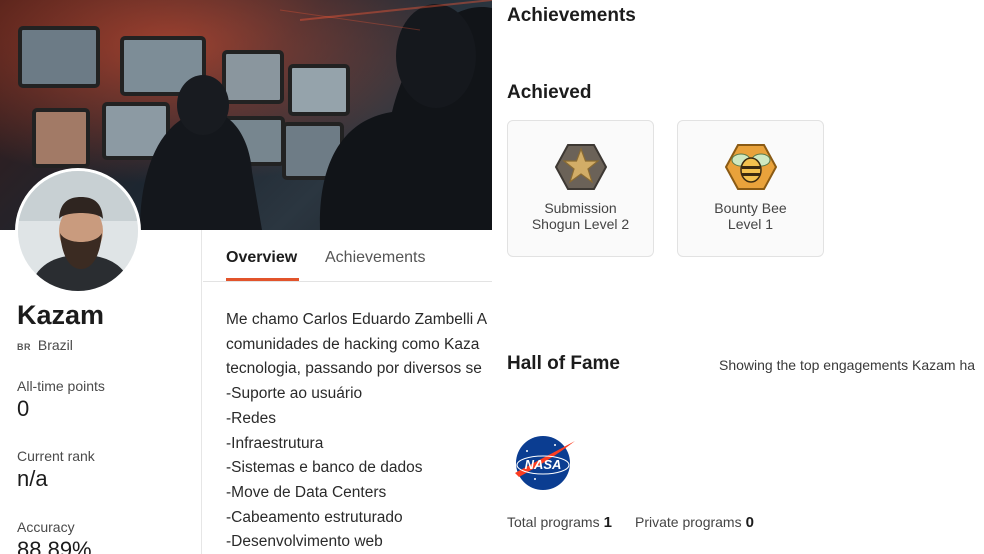 This screenshot has height=554, width=984. I want to click on about-line: tecnologia, passando por diversos se, so click(354, 369).